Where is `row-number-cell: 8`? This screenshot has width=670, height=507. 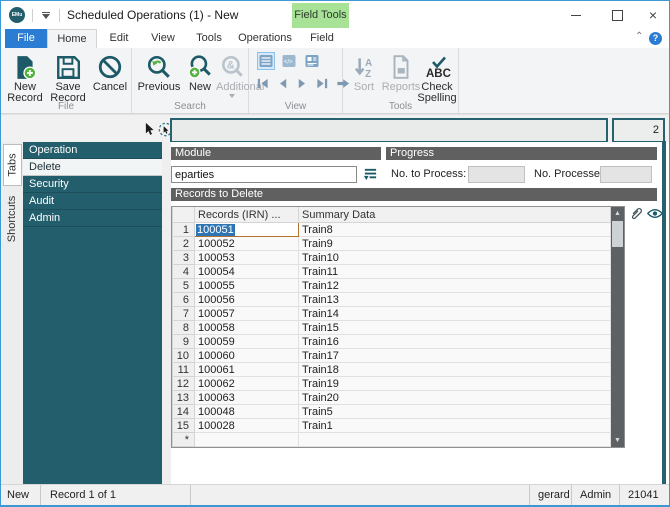
row-number-cell: 8 is located at coordinates (183, 327).